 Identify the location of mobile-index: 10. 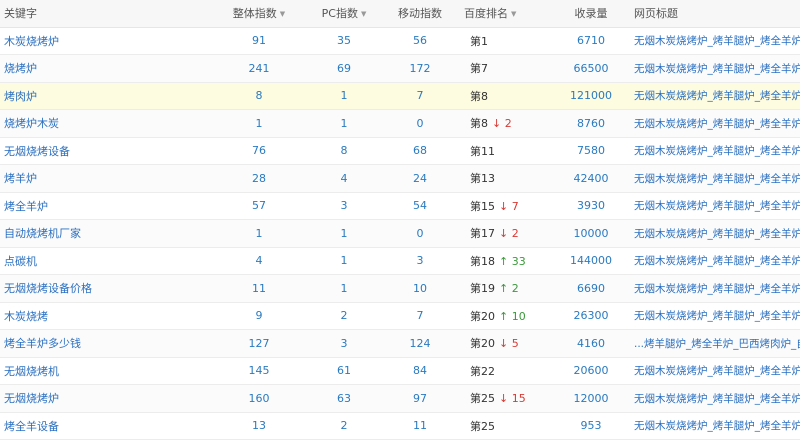
(420, 288).